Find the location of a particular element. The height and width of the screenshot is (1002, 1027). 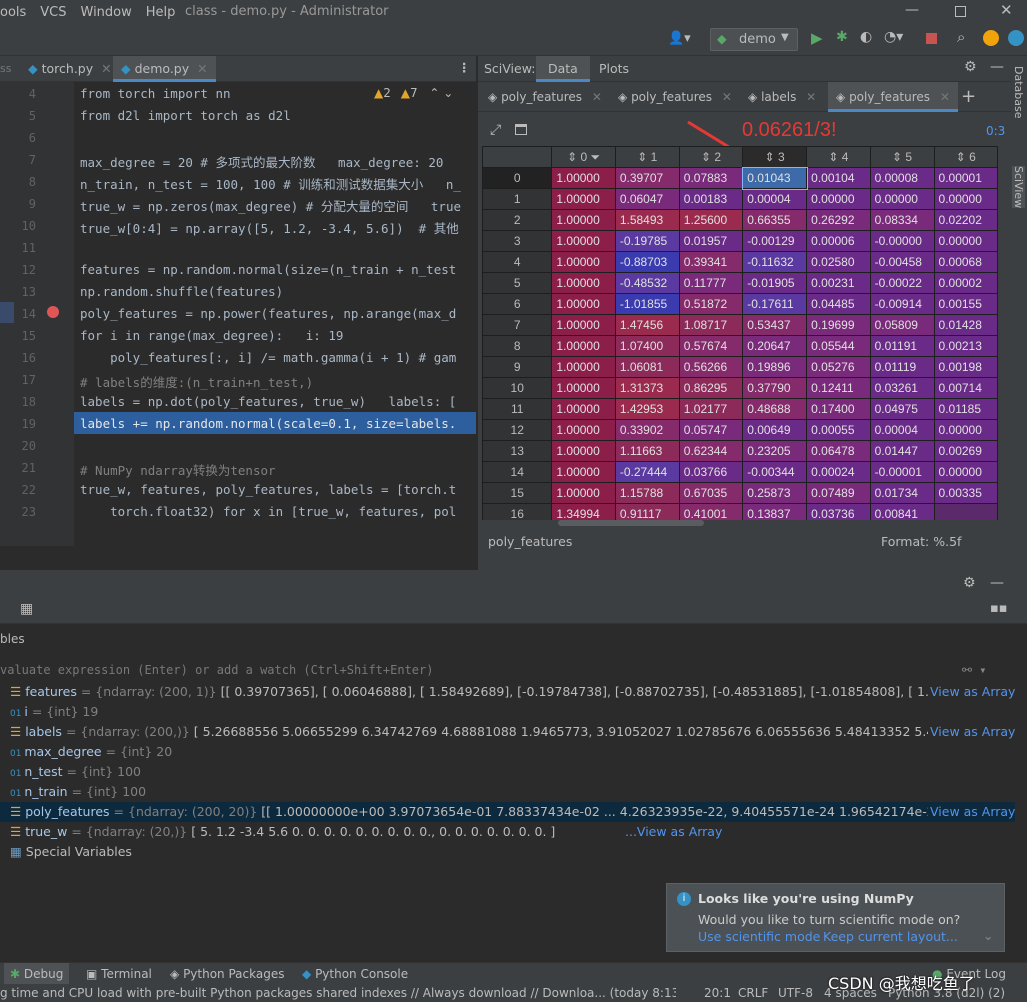

data-tab-poly-features-2: ◈ poly_features ✕ is located at coordinates (675, 97).